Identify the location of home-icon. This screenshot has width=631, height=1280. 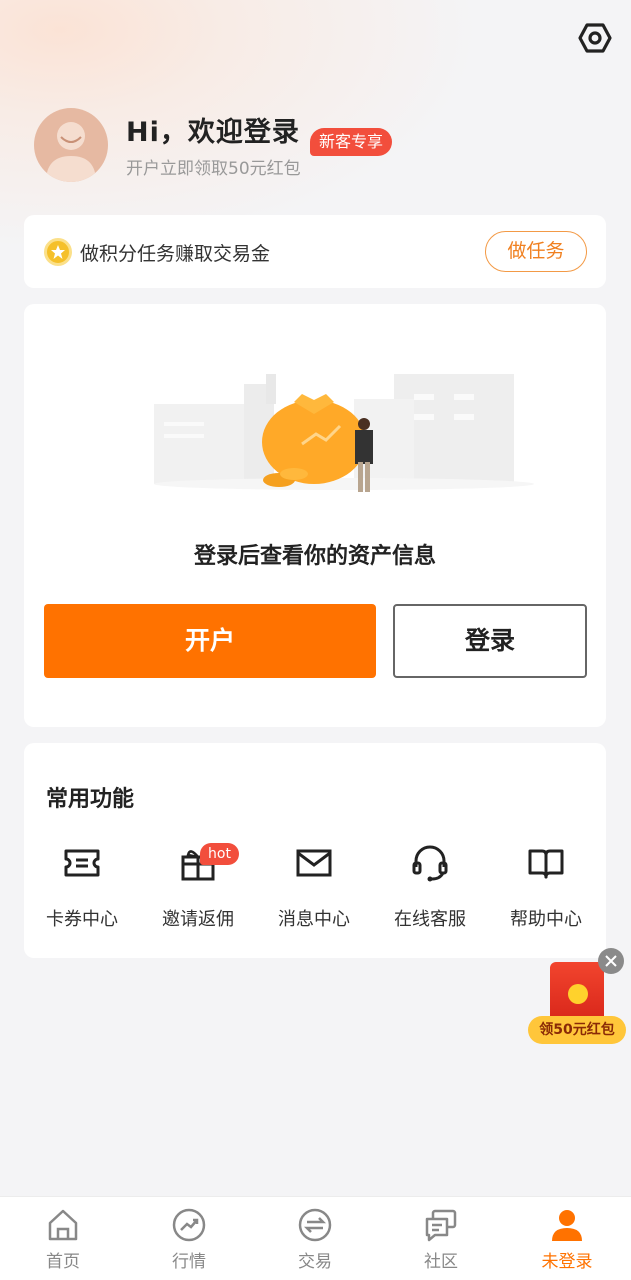
(63, 1225).